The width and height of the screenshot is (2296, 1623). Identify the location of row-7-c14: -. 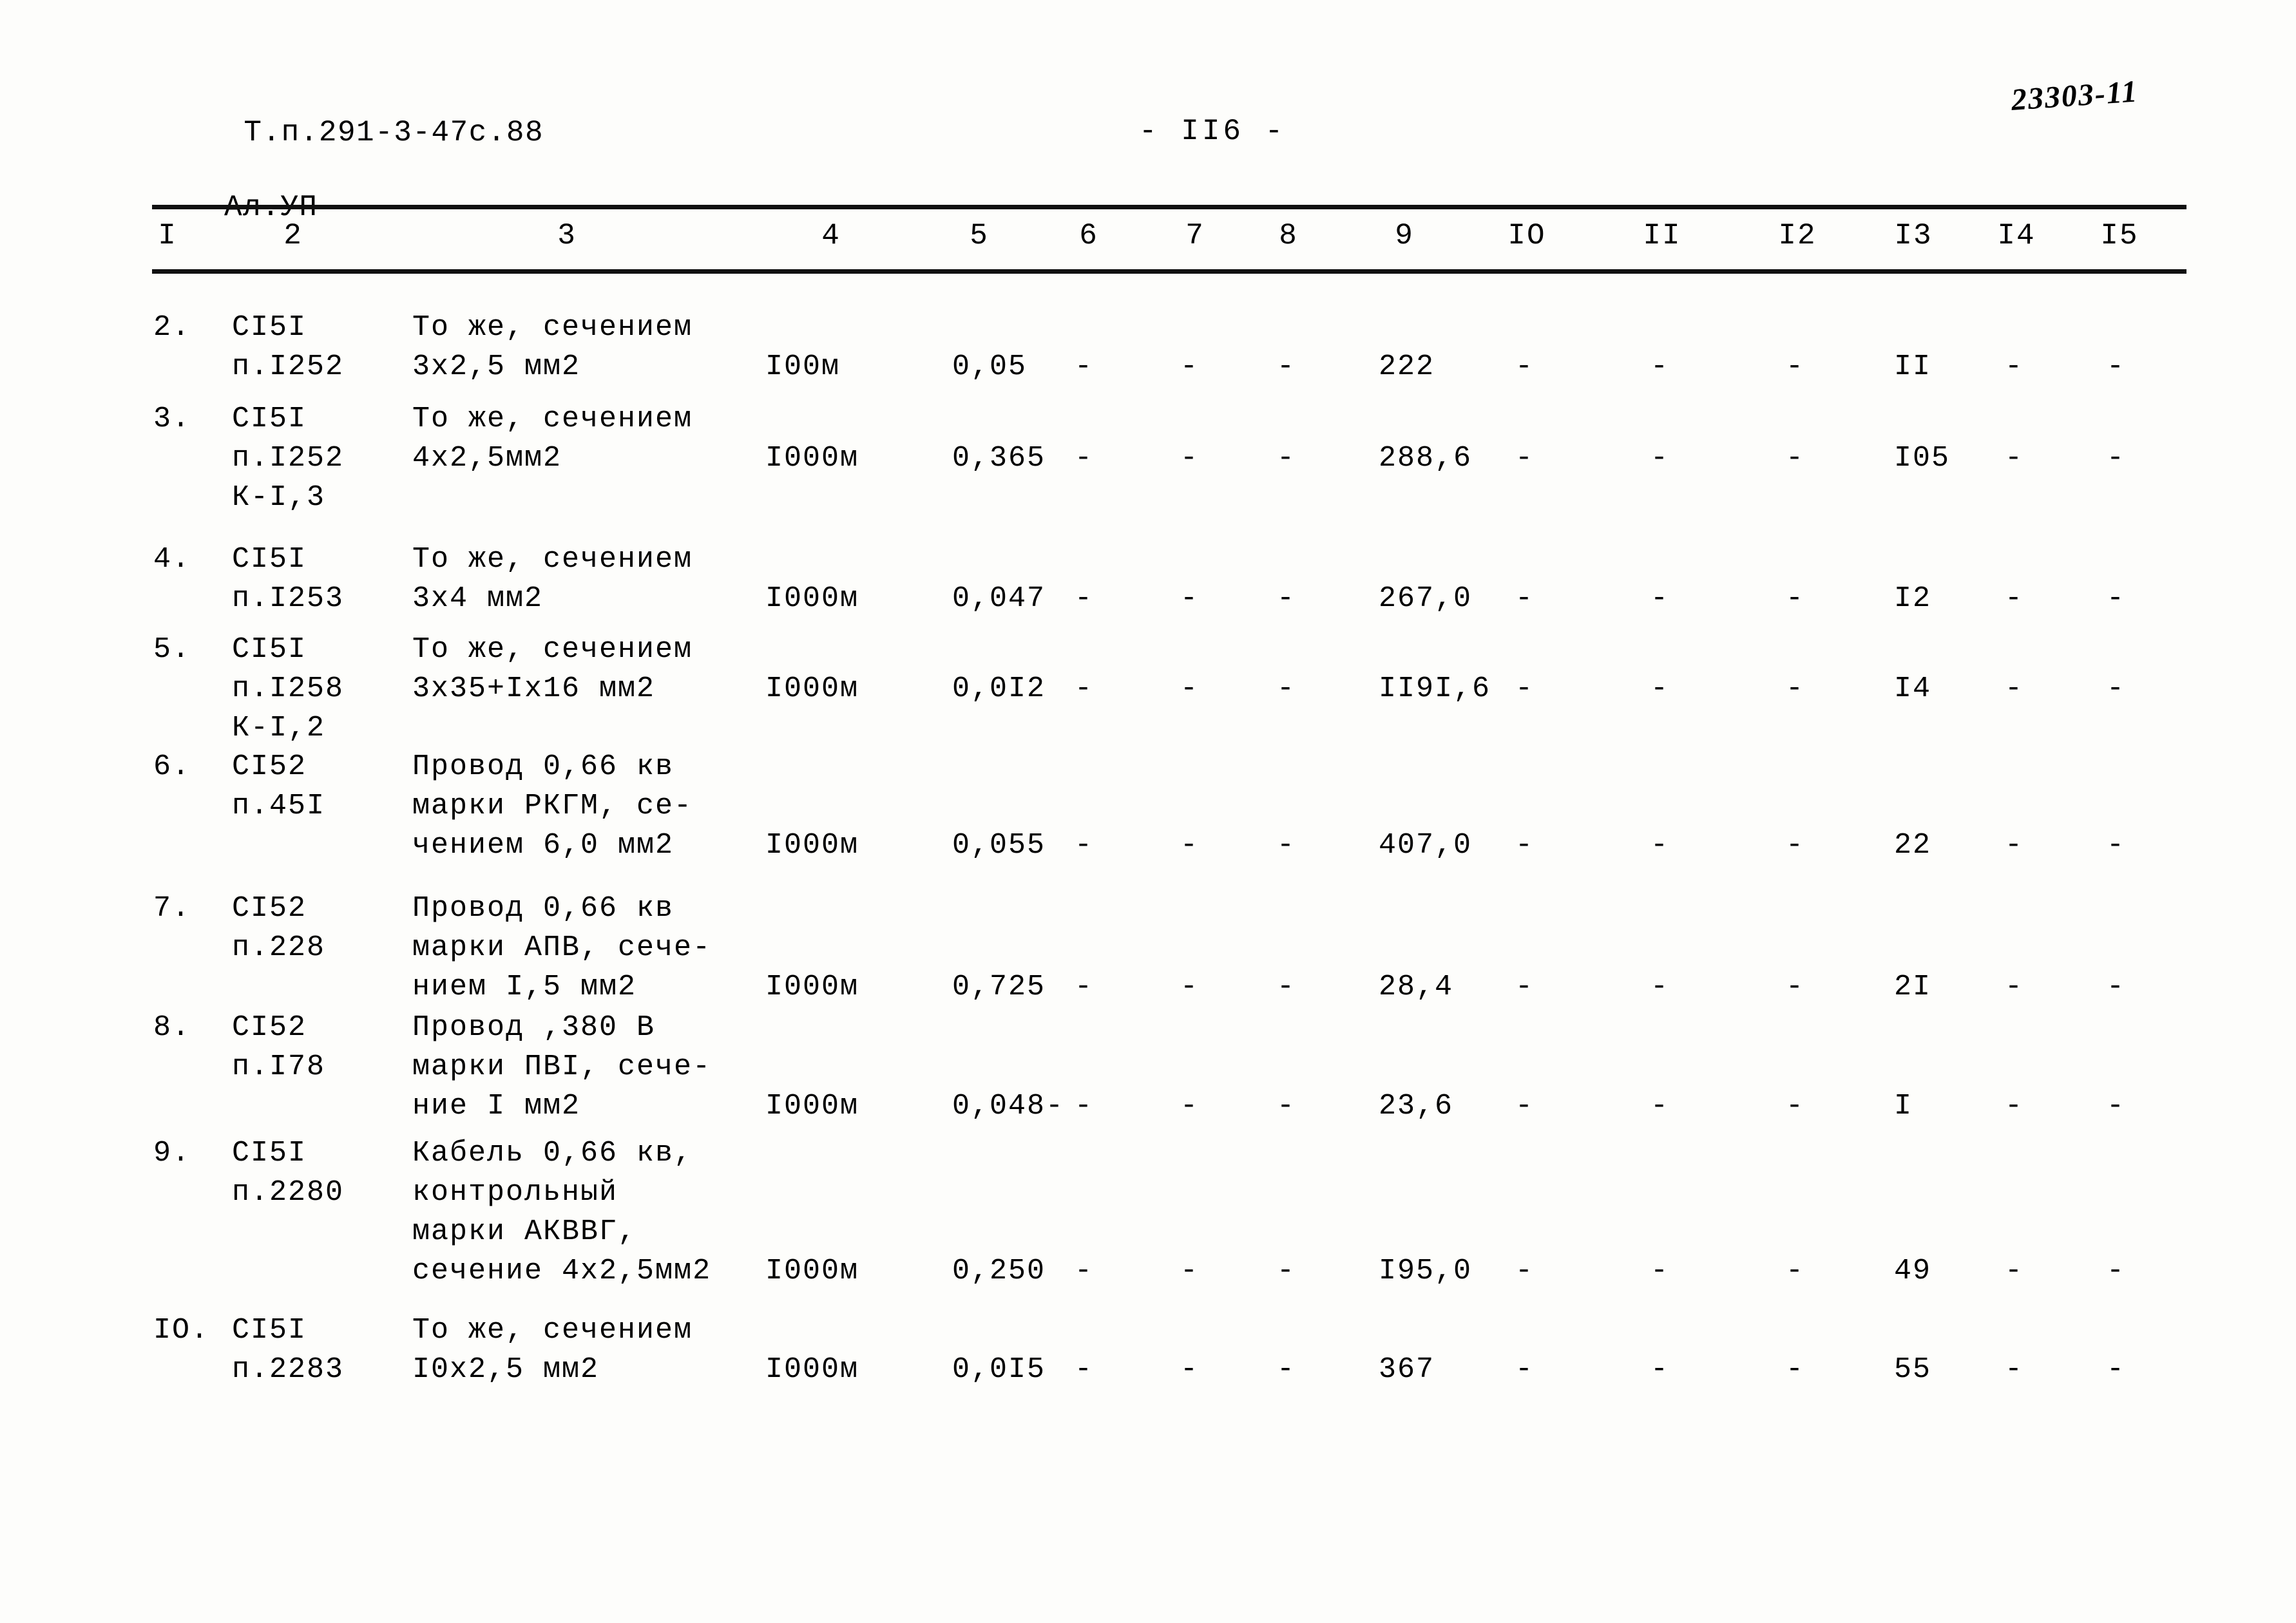
(2014, 1106).